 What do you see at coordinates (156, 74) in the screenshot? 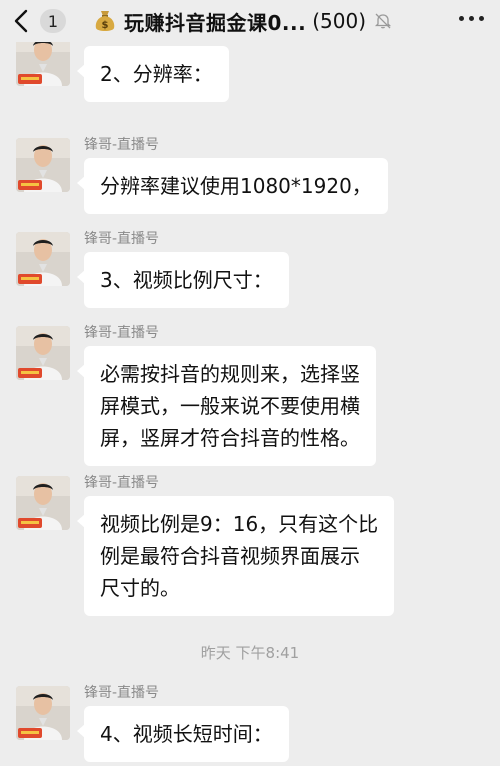
I see `message-text: 2、分辨率：` at bounding box center [156, 74].